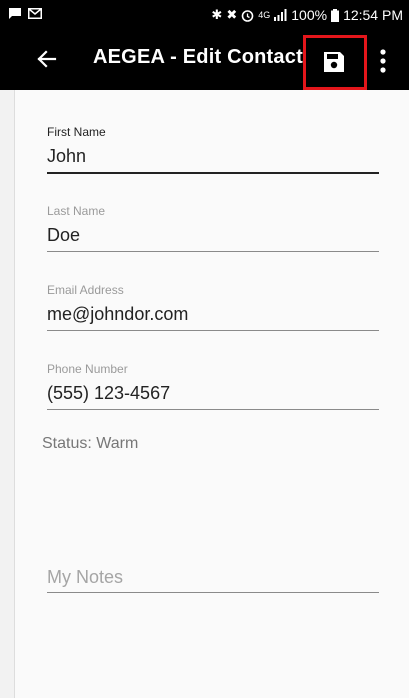  Describe the element at coordinates (76, 132) in the screenshot. I see `first-name-label: First Name` at that location.